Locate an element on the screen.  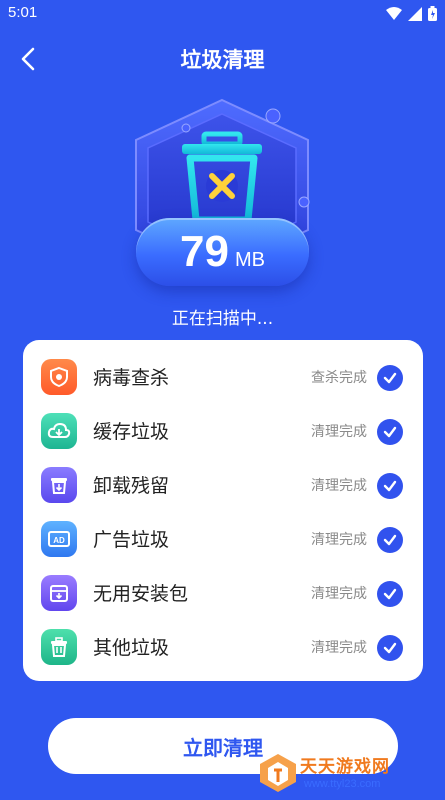
header: 垃圾清理 is located at coordinates (222, 59).